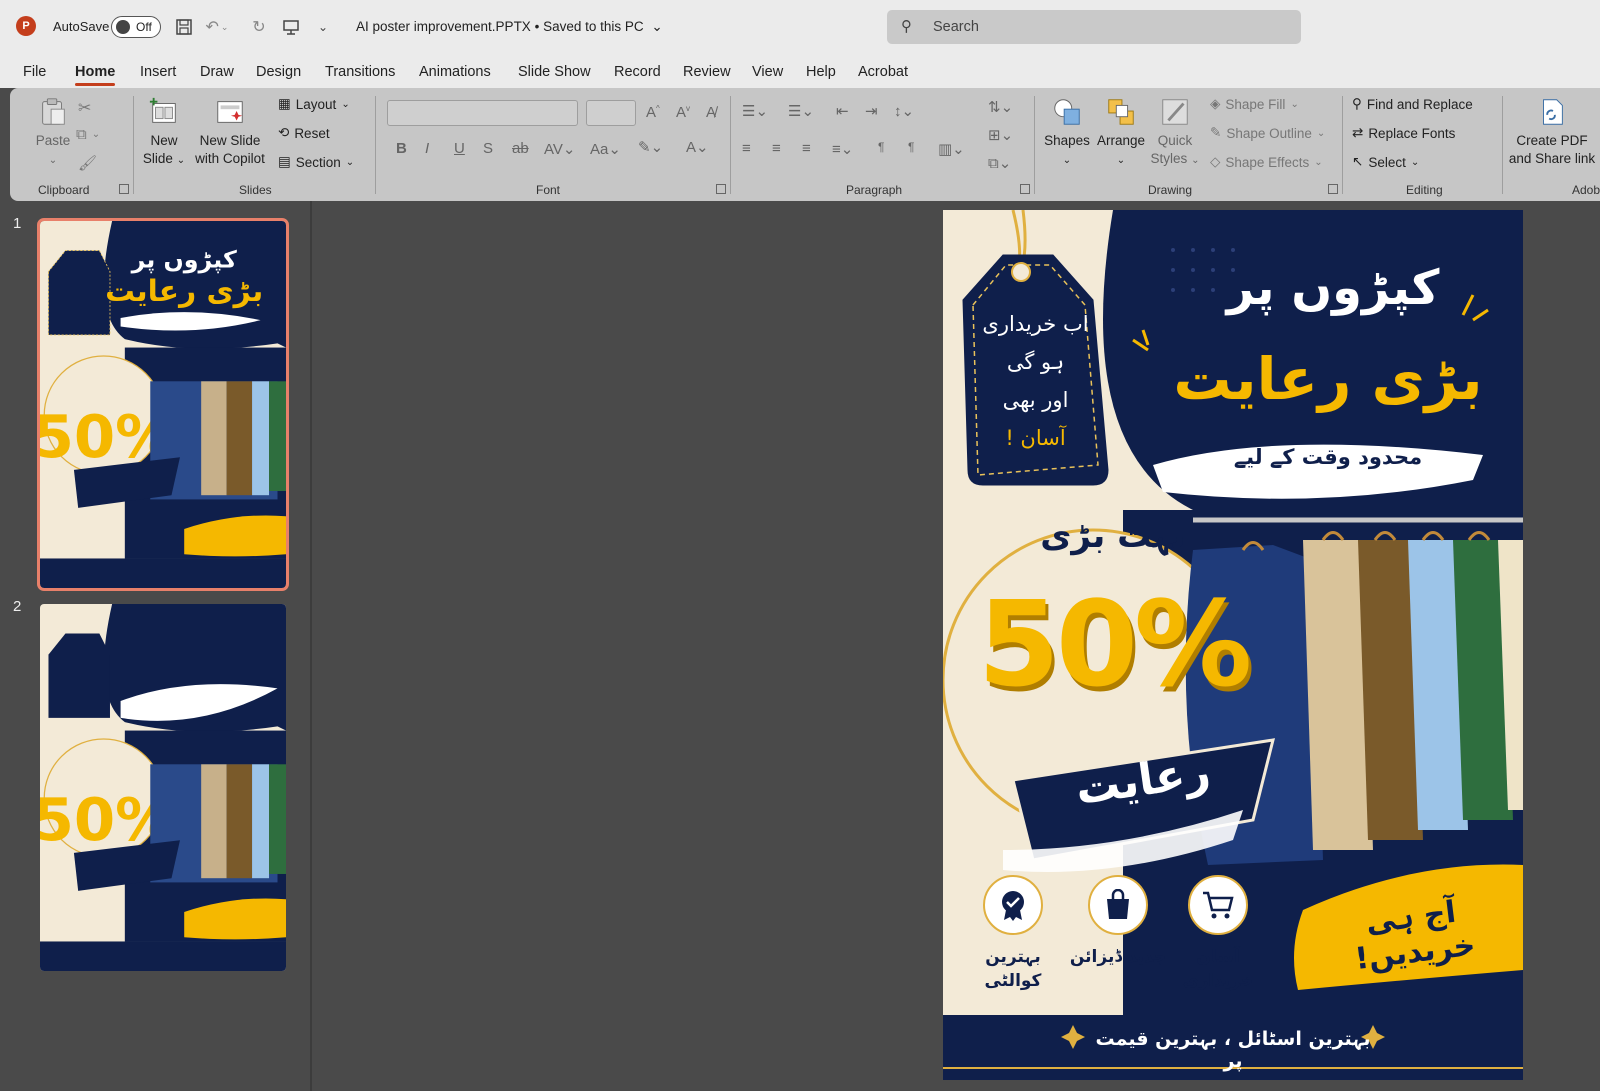 This screenshot has height=1091, width=1600. I want to click on search-box: ⚲ Search, so click(1094, 27).